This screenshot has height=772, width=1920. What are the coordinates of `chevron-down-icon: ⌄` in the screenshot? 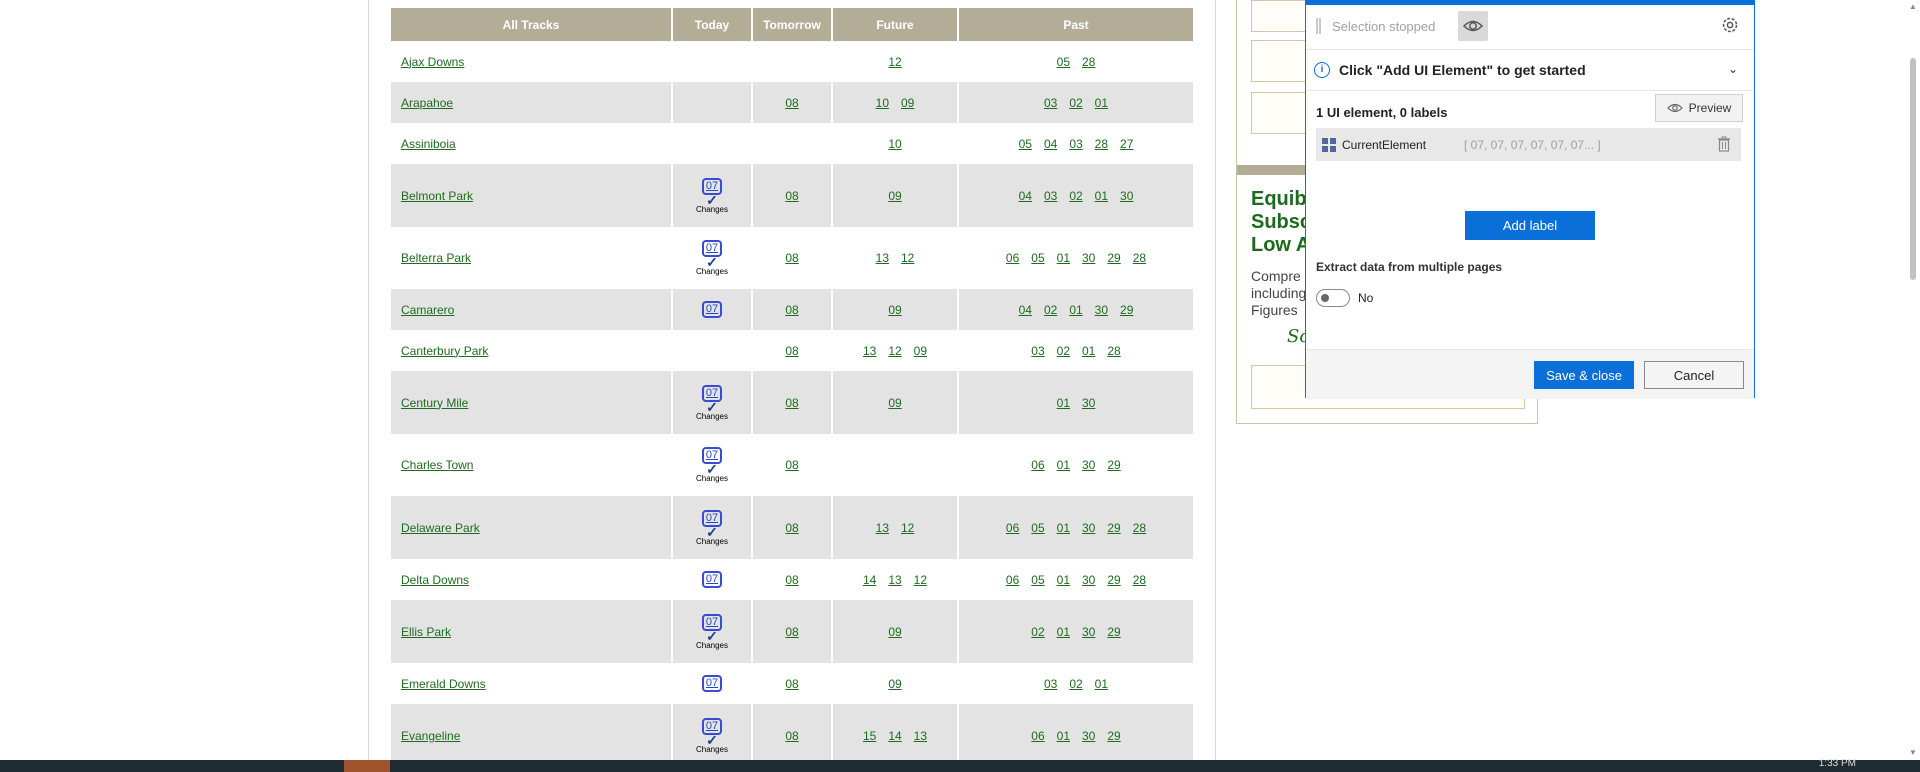 It's located at (1733, 69).